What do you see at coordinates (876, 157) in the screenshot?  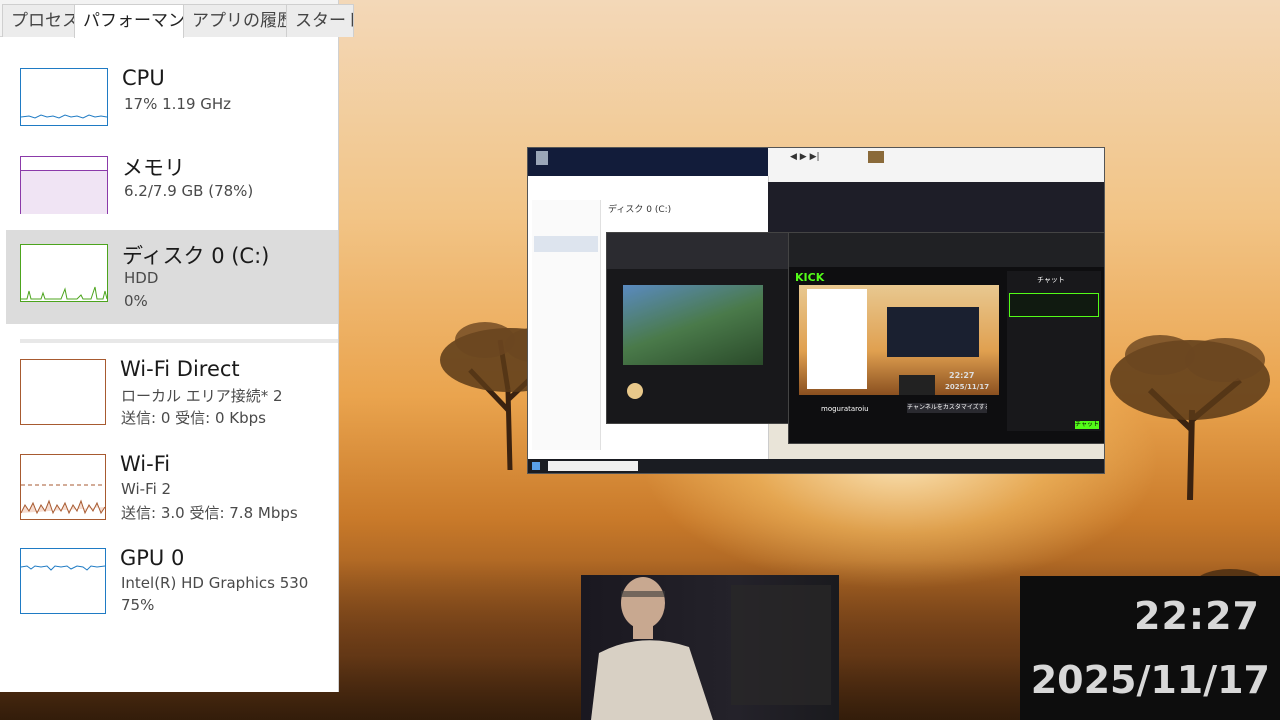 I see `media-thumbnail` at bounding box center [876, 157].